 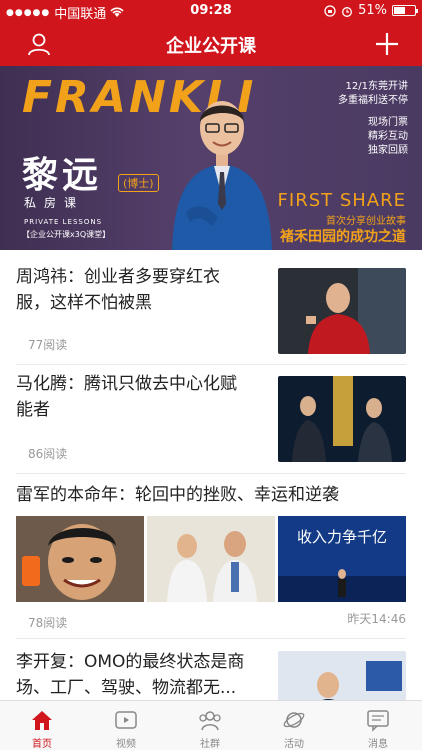 I want to click on article-title: 周鸿祎：创业者多要穿红衣 服，这样不怕被黑, so click(x=118, y=290).